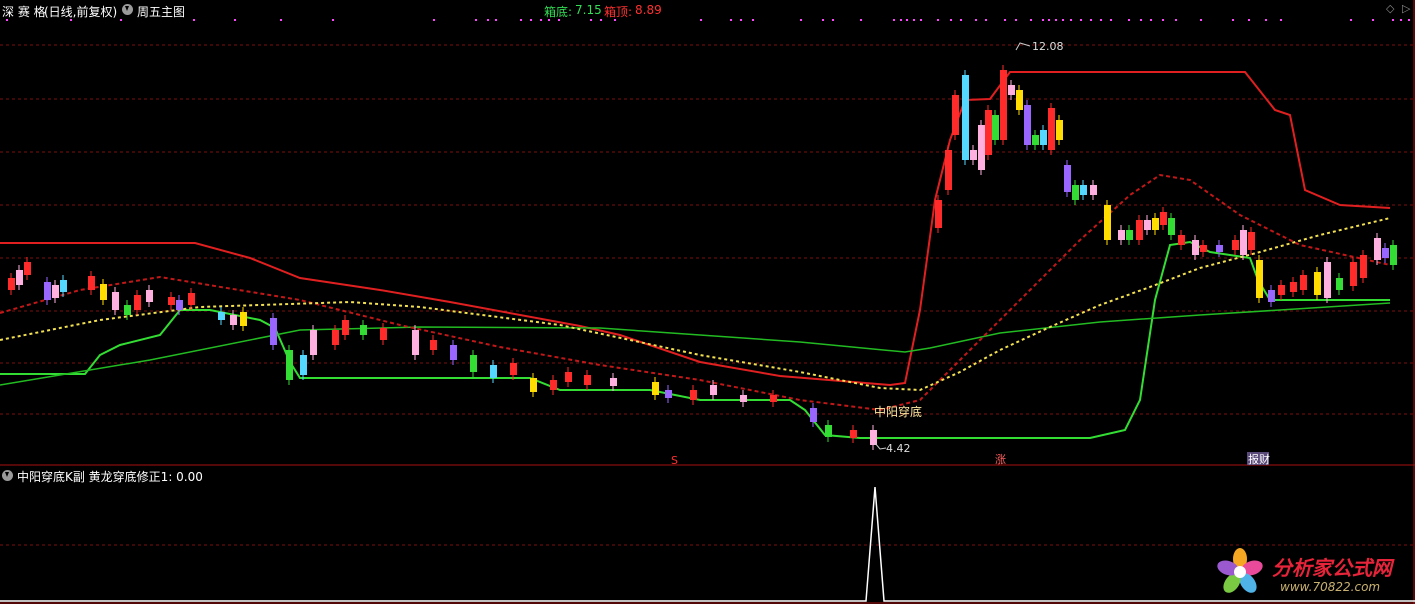  Describe the element at coordinates (695, 344) in the screenshot. I see `long-ma-line` at that location.